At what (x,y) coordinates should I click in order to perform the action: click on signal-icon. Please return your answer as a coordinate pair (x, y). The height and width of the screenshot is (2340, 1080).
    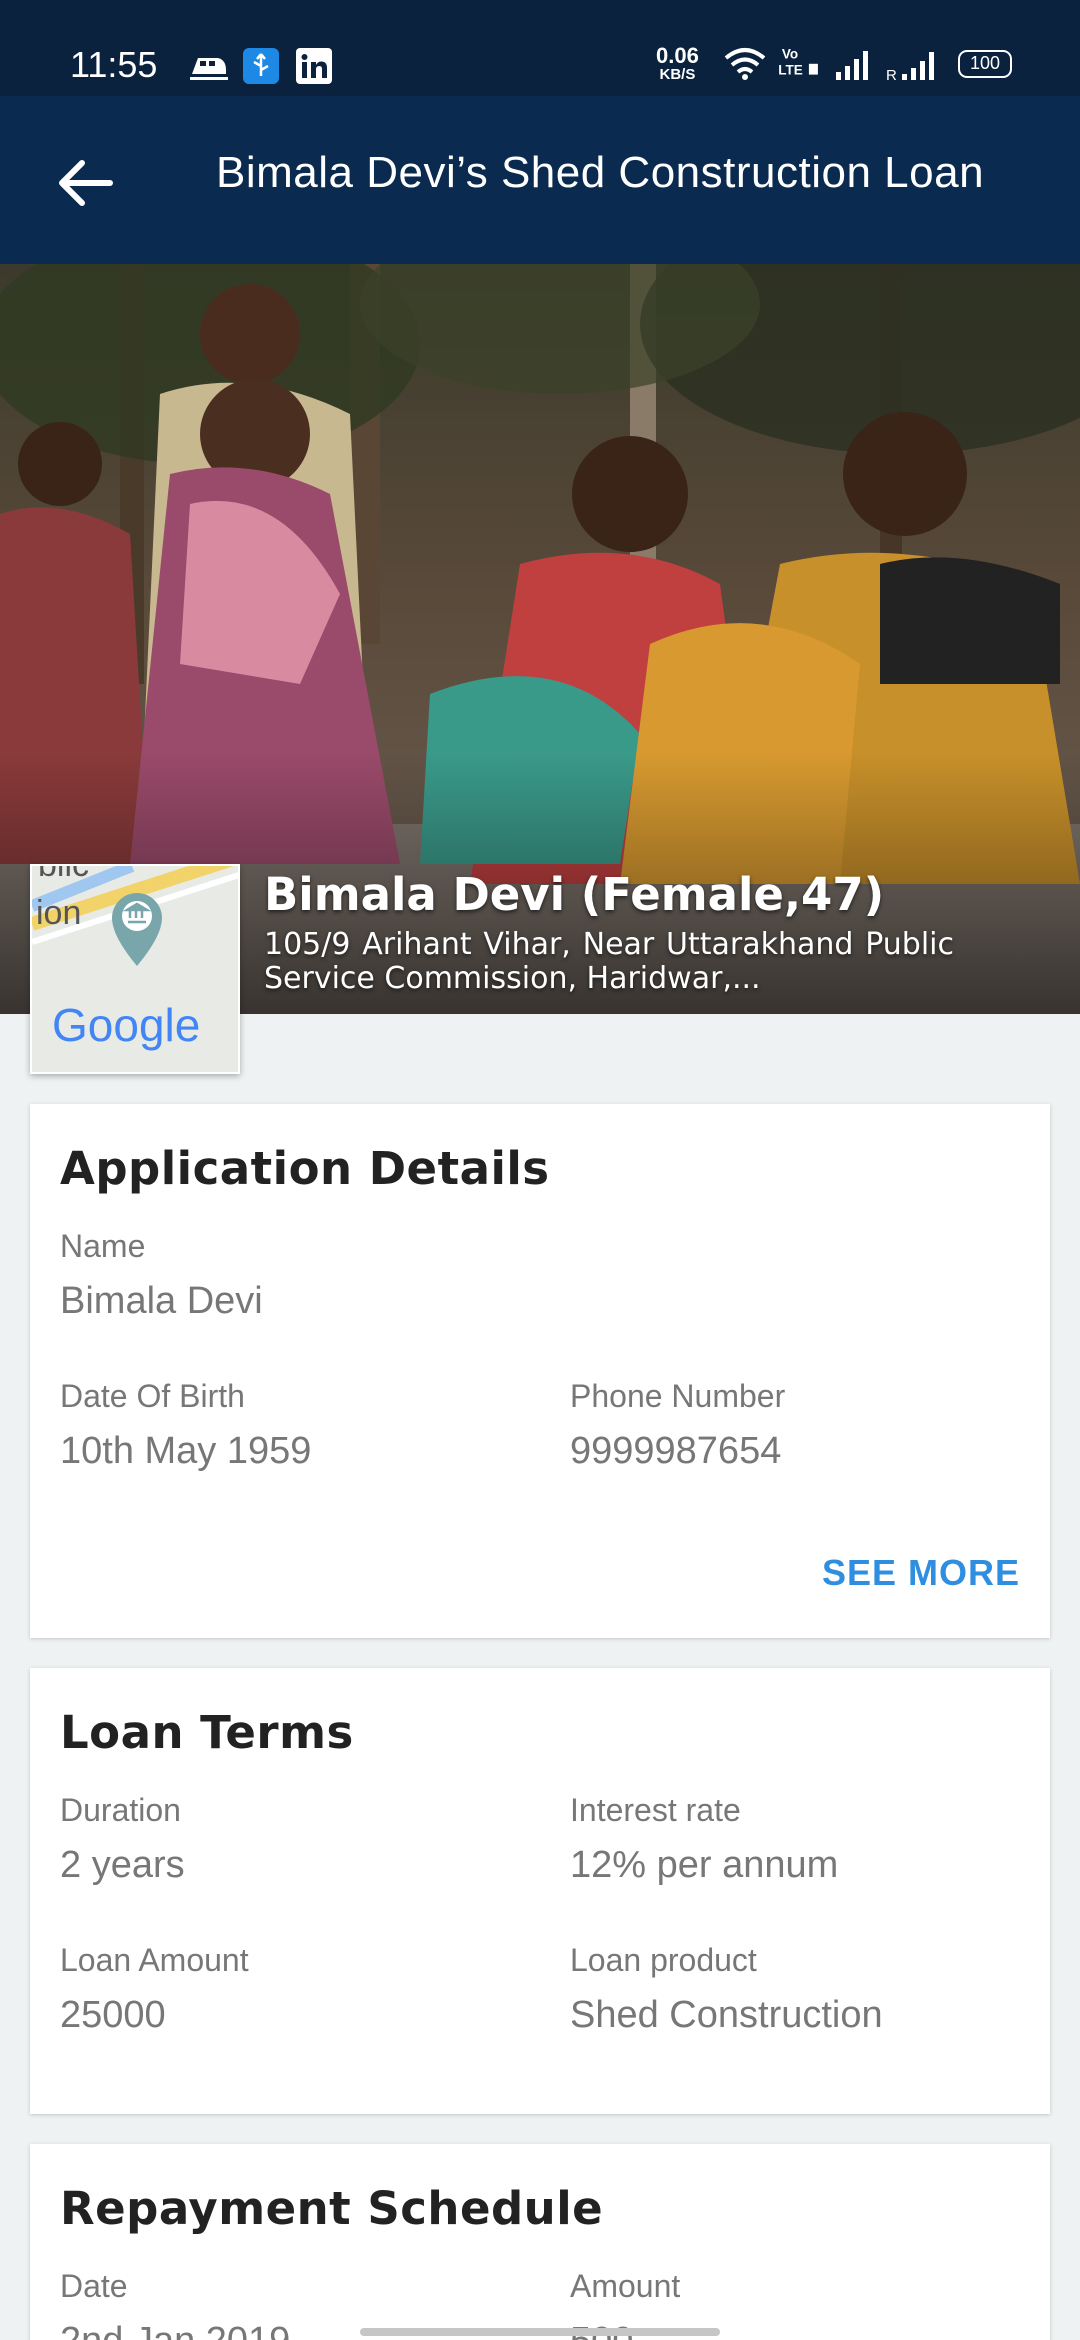
    Looking at the image, I should click on (852, 65).